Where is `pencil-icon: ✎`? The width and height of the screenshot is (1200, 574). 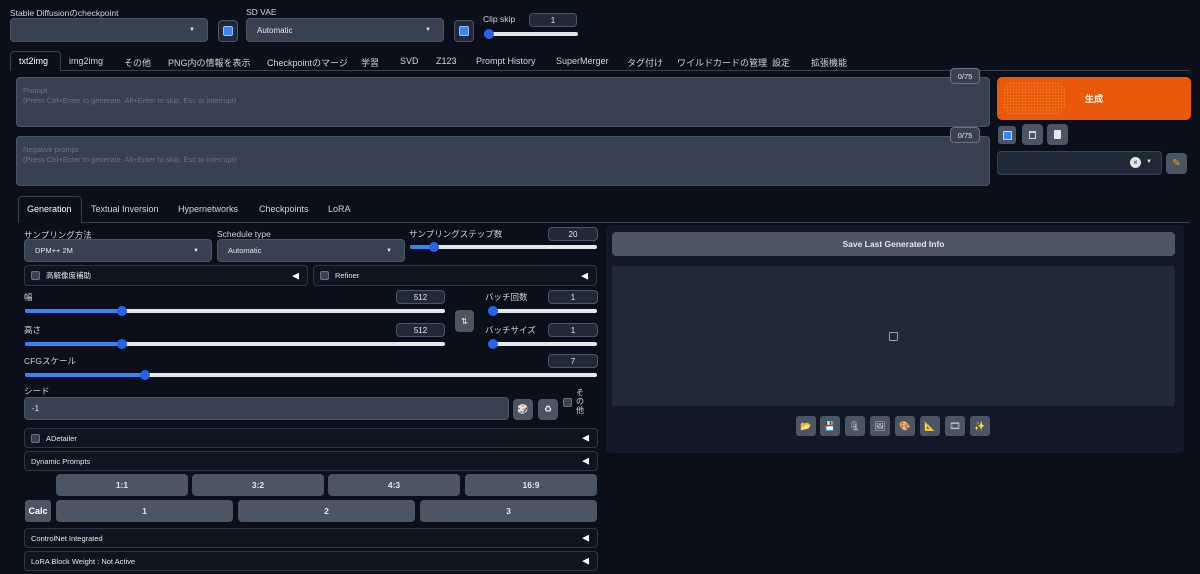 pencil-icon: ✎ is located at coordinates (1176, 163).